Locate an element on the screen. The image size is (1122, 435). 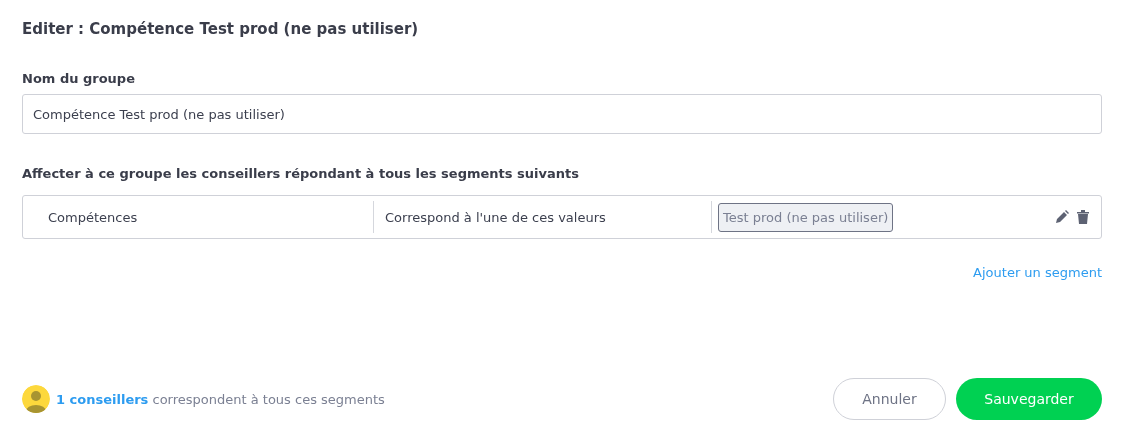
field-label: Nom du groupe is located at coordinates (79, 78).